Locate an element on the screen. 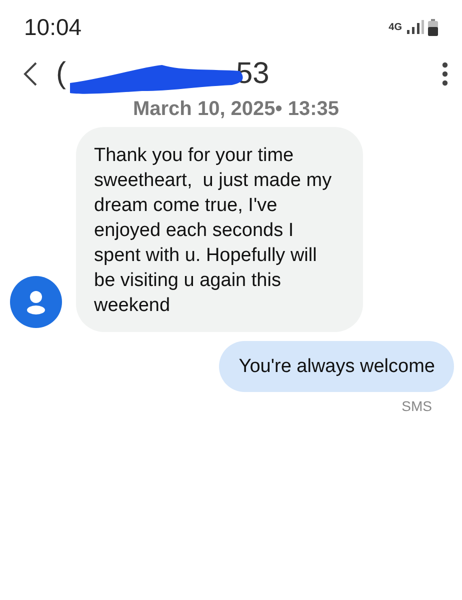 This screenshot has height=600, width=462. contact-number: ( is located at coordinates (61, 74).